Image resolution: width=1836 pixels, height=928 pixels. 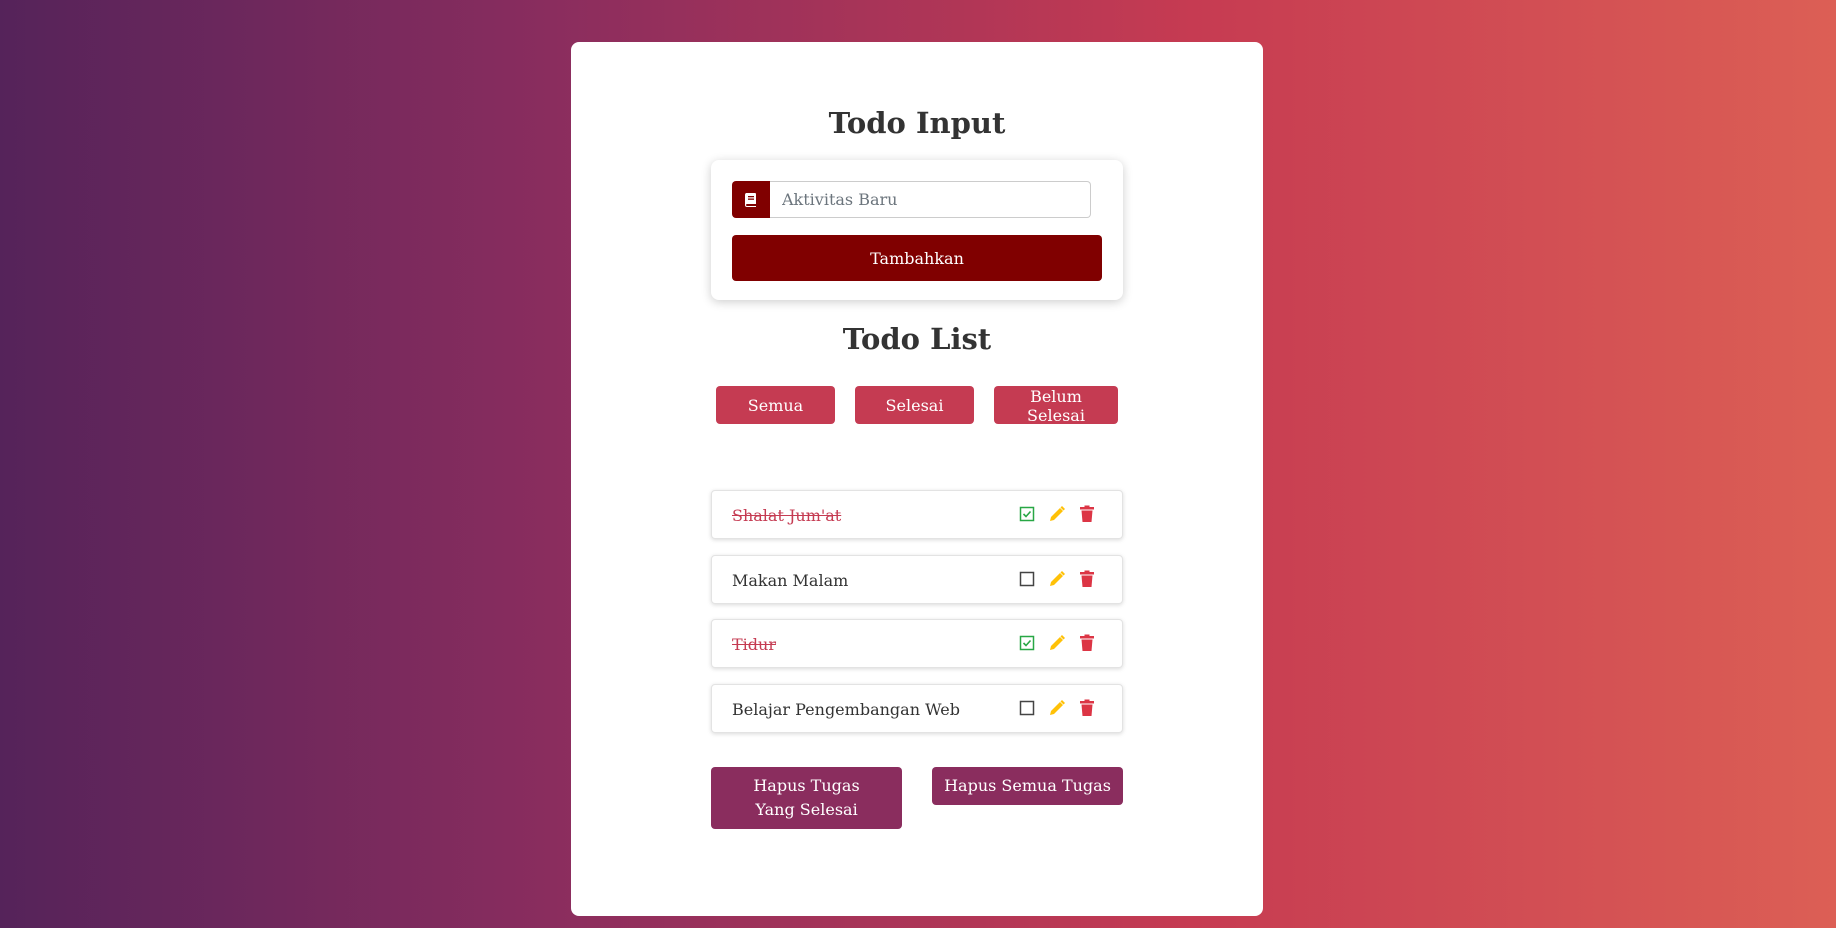 I want to click on todo-item: Shalat Jum'at, so click(x=917, y=514).